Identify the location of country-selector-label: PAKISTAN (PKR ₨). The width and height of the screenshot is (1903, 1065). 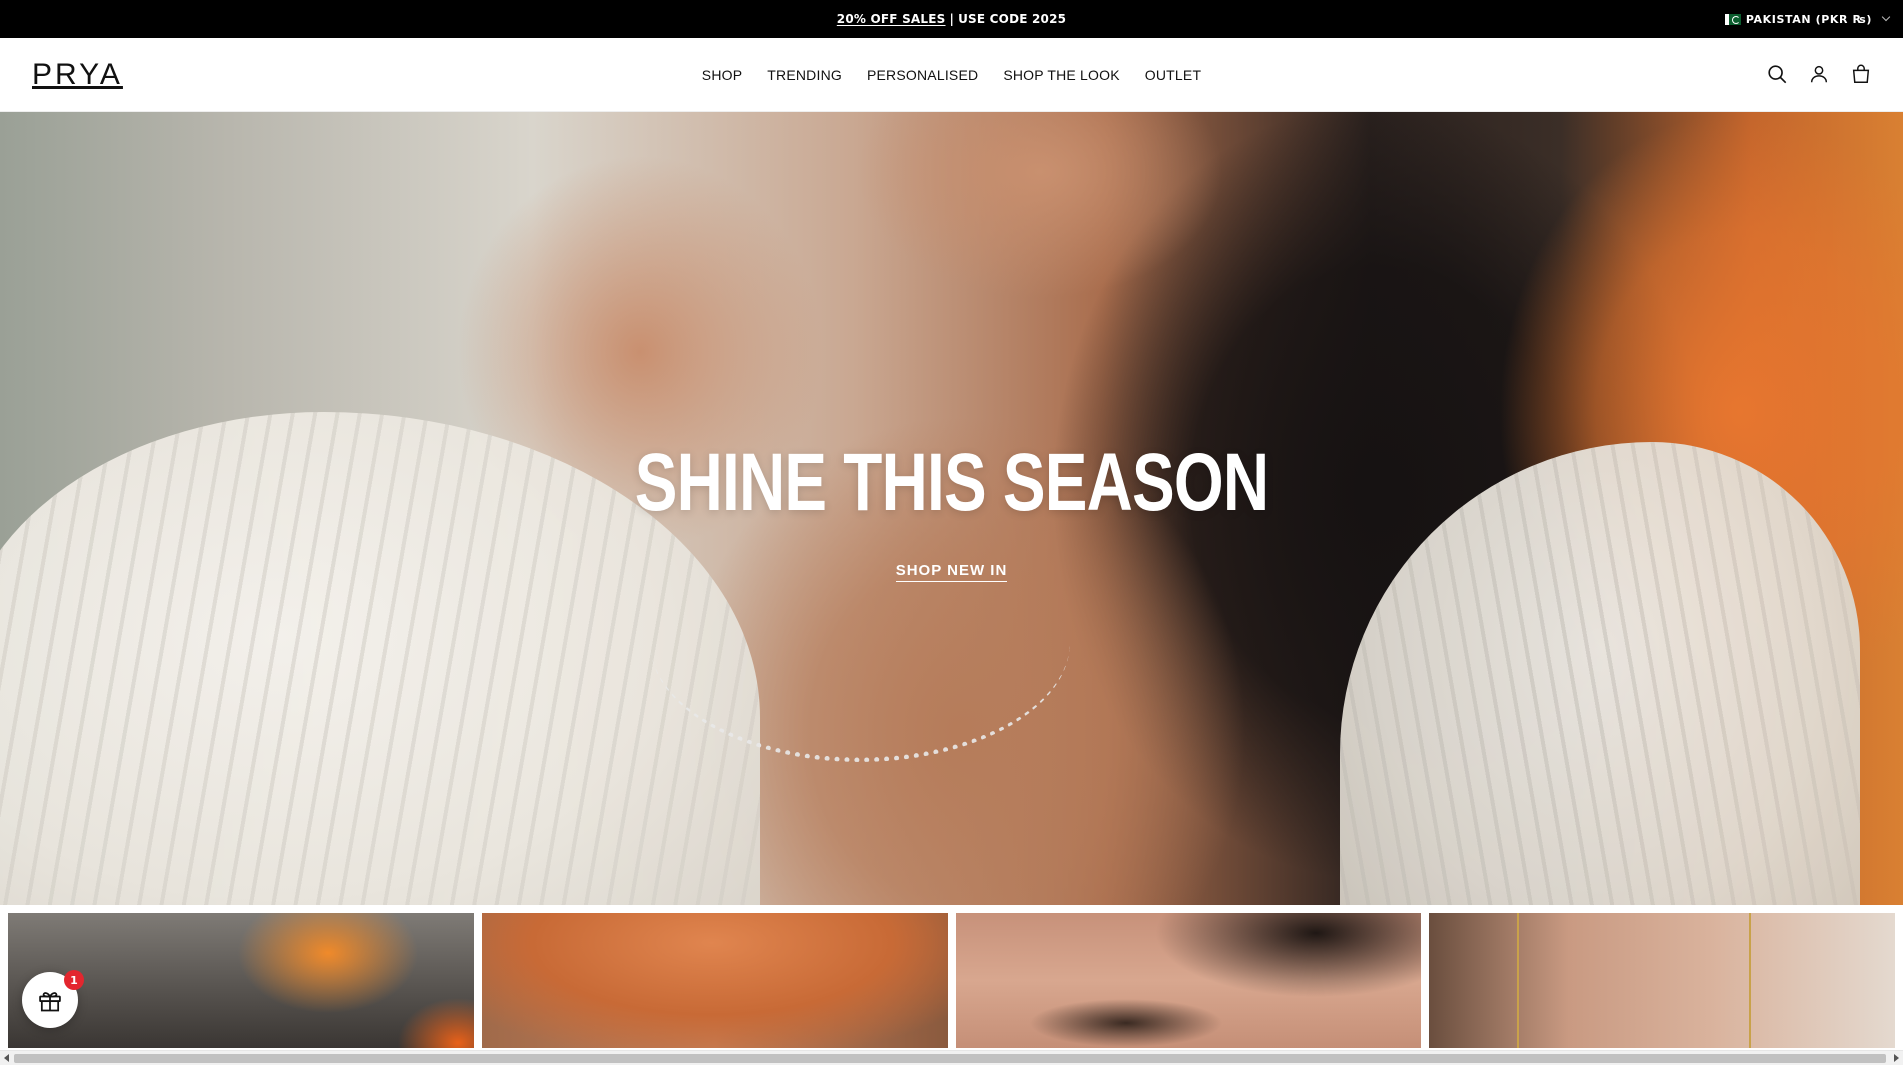
(1808, 19).